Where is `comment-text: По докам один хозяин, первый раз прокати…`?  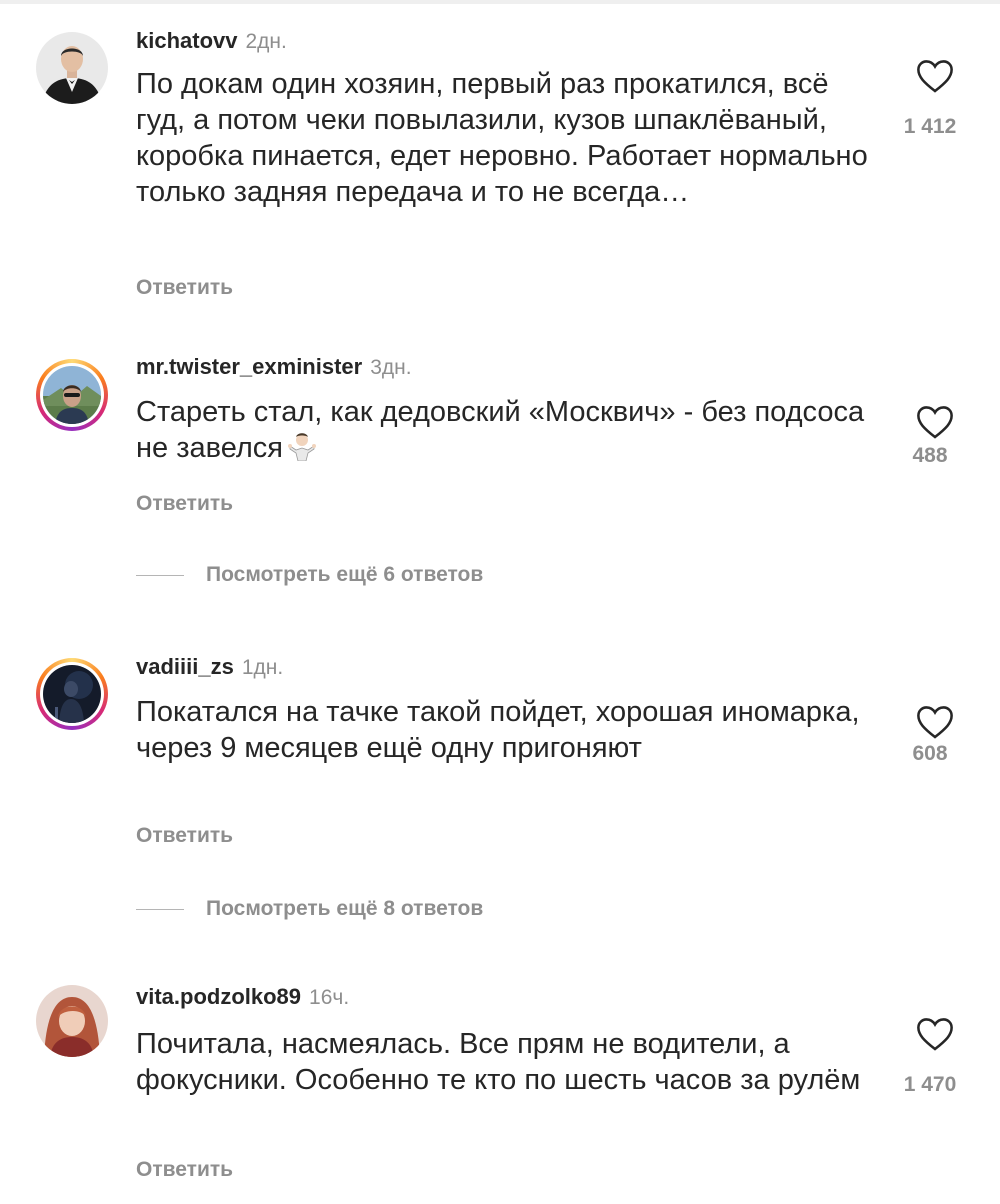
comment-text: По докам один хозяин, первый раз прокати… is located at coordinates (502, 138).